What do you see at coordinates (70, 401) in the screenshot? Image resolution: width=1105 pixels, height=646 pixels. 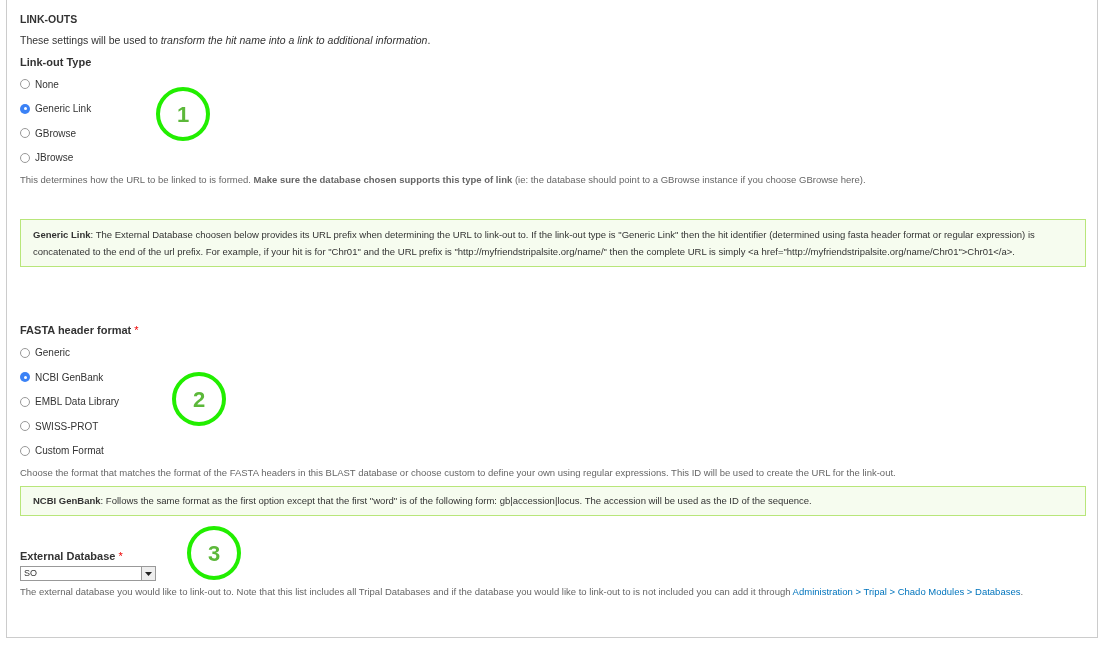 I see `radio-option: EMBL Data Library` at bounding box center [70, 401].